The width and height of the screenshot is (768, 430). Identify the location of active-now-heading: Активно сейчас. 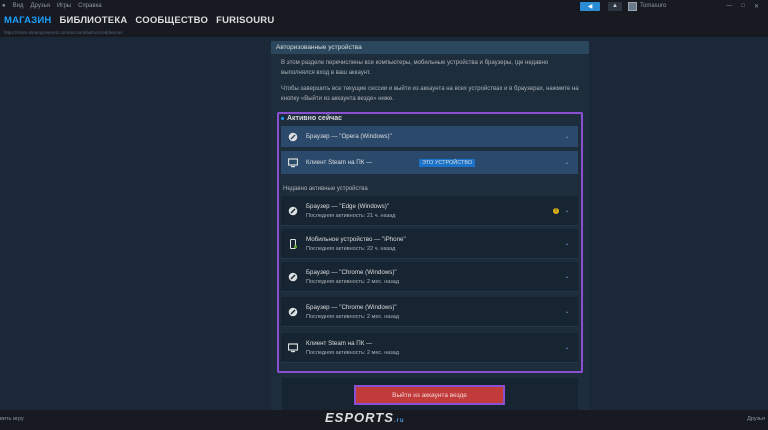
(311, 118).